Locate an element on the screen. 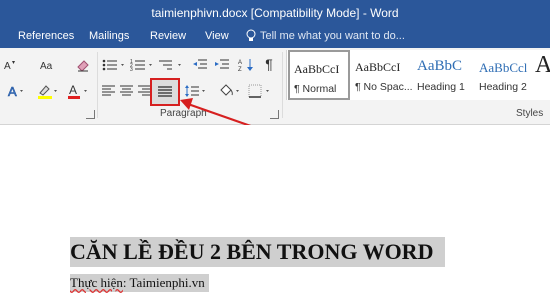  author-text: : Taimienphi.vn is located at coordinates (163, 282).